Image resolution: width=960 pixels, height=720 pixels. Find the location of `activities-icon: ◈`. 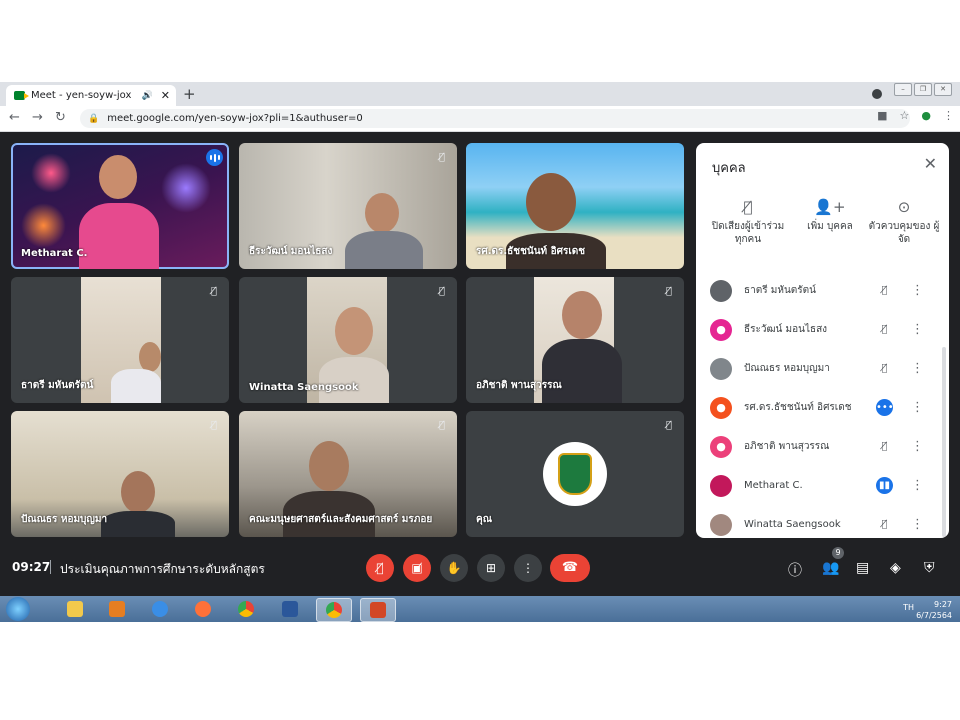

activities-icon: ◈ is located at coordinates (895, 568).